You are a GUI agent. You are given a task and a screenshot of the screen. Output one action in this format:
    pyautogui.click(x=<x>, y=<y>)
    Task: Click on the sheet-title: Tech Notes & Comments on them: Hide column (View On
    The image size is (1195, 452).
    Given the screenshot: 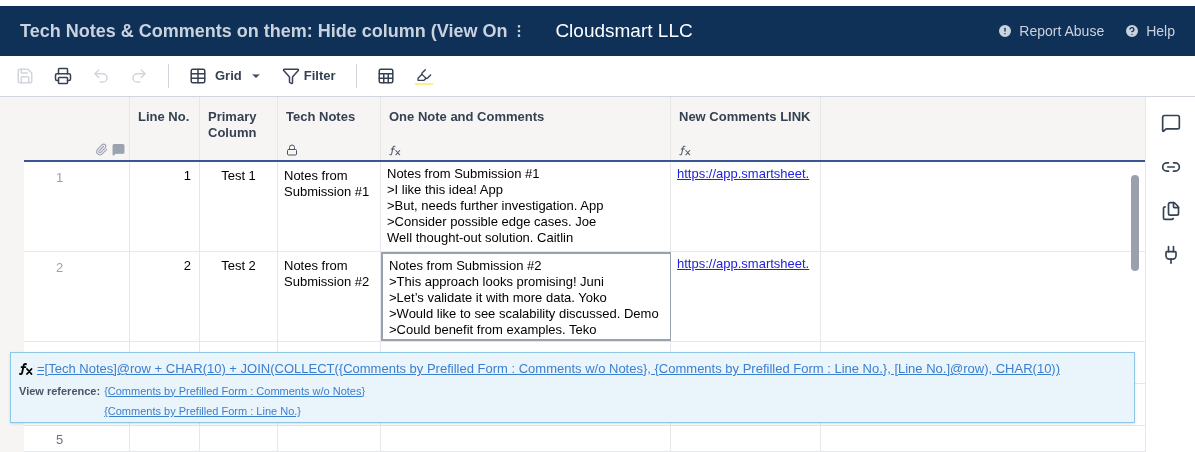 What is the action you would take?
    pyautogui.click(x=264, y=31)
    